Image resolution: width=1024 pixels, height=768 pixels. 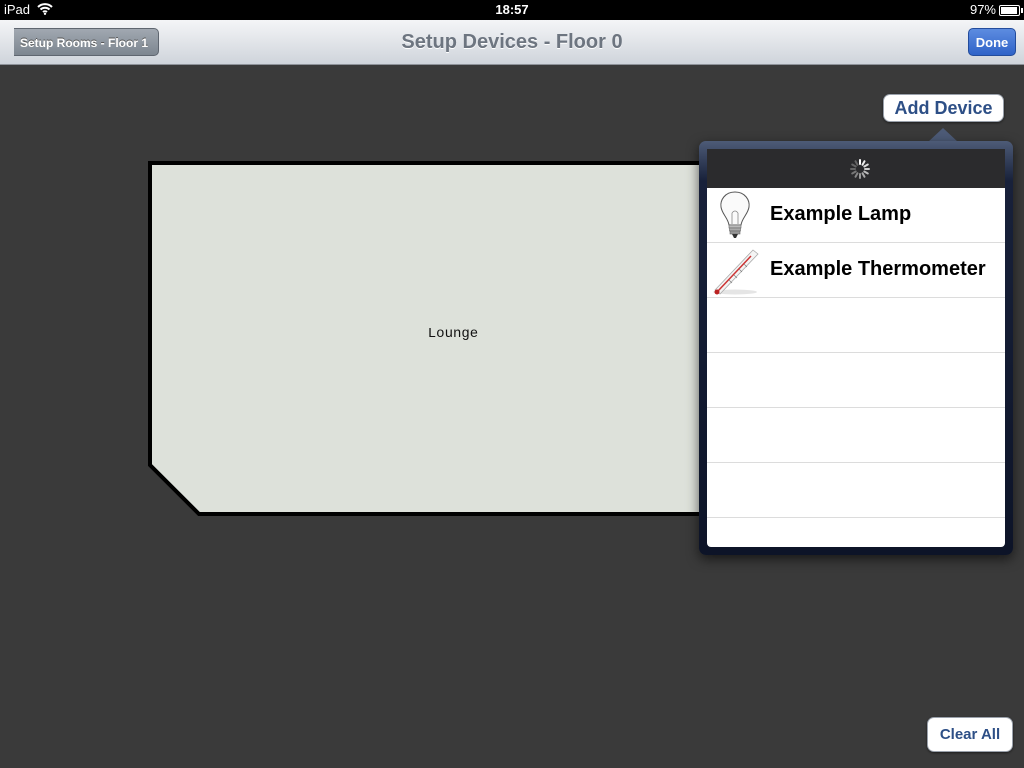 I want to click on room-label: Lounge, so click(x=453, y=334).